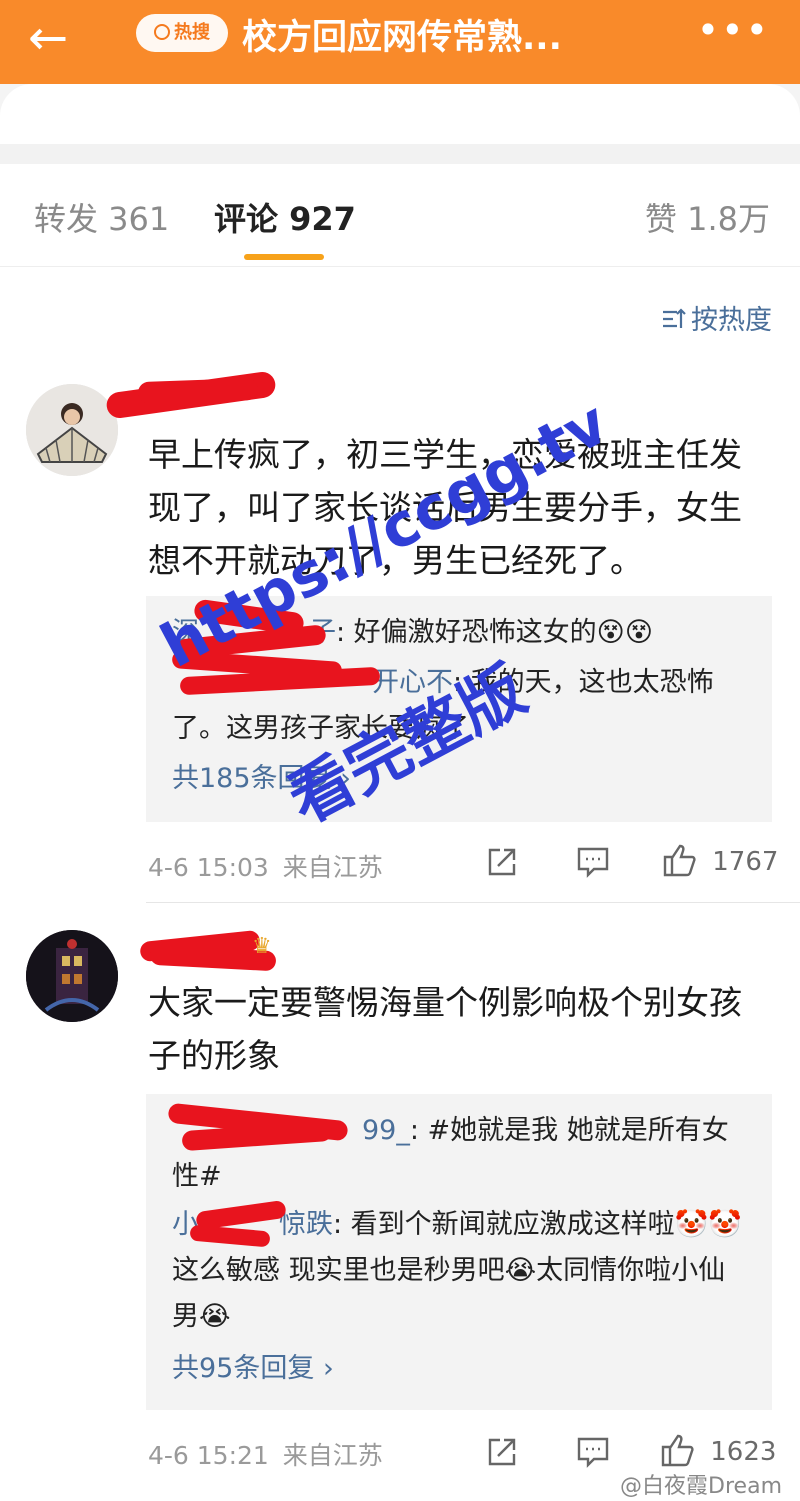 The width and height of the screenshot is (800, 1501). What do you see at coordinates (262, 946) in the screenshot?
I see `crown-icon: ♛` at bounding box center [262, 946].